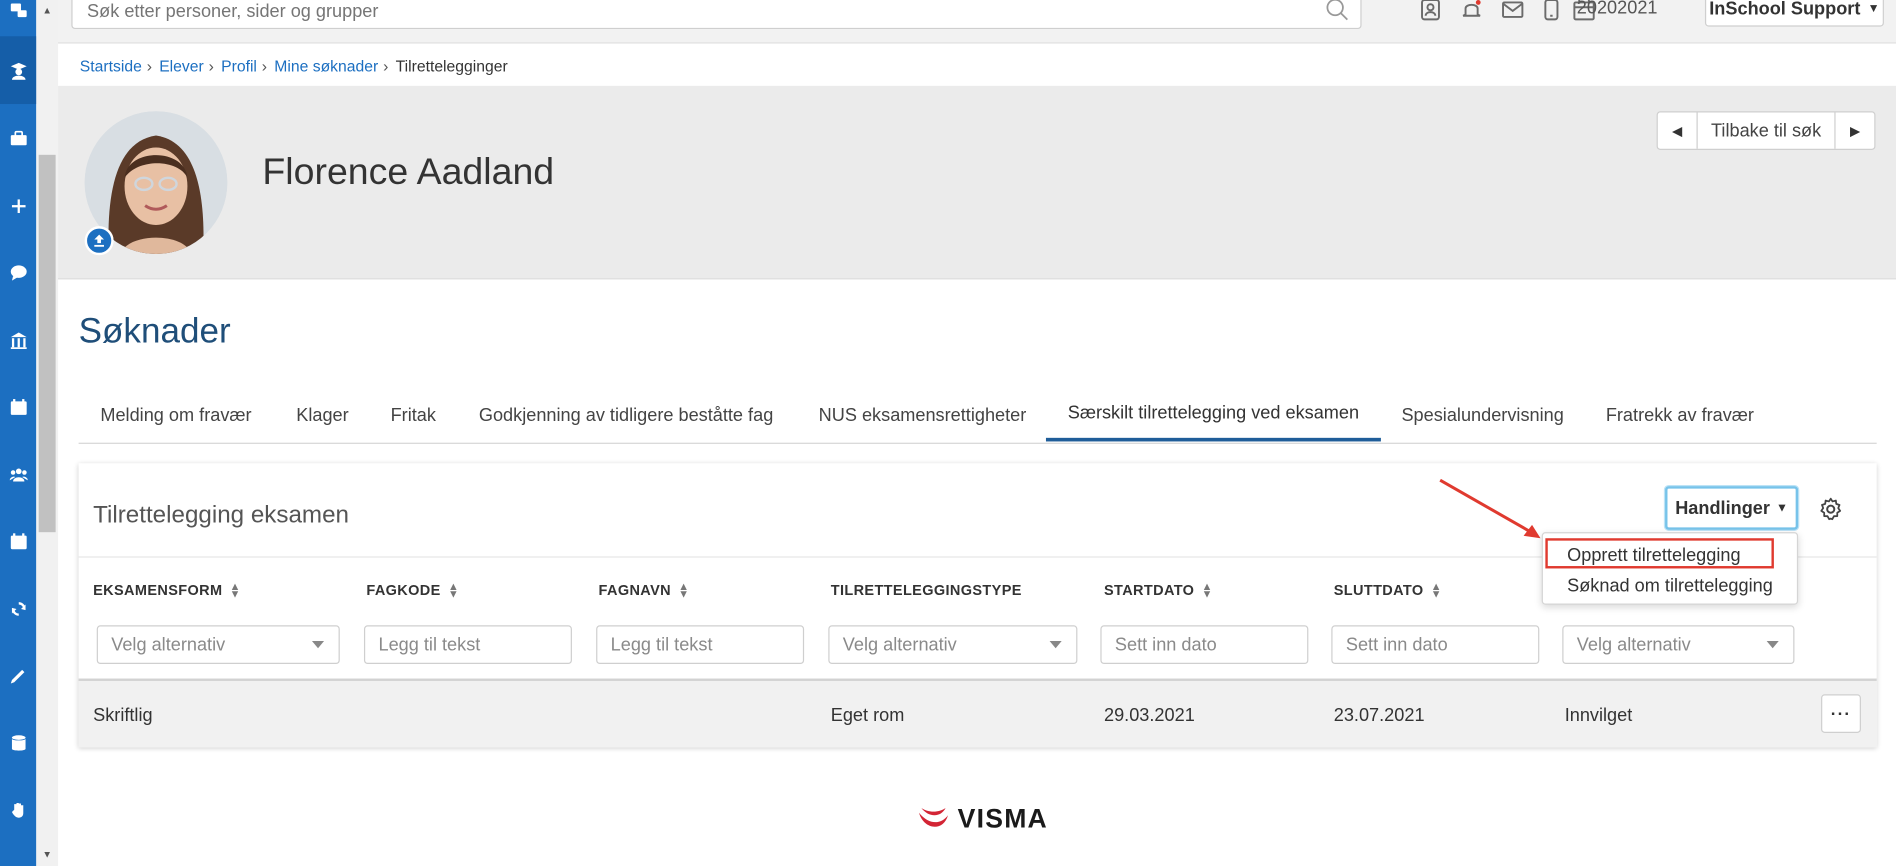 The image size is (1896, 866). I want to click on sync-icon, so click(18, 609).